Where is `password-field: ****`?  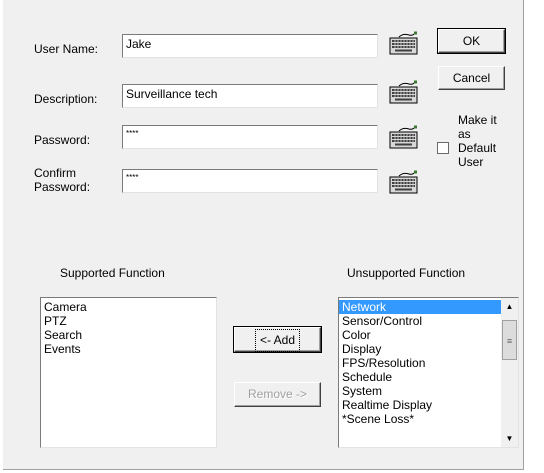
password-field: **** is located at coordinates (250, 137).